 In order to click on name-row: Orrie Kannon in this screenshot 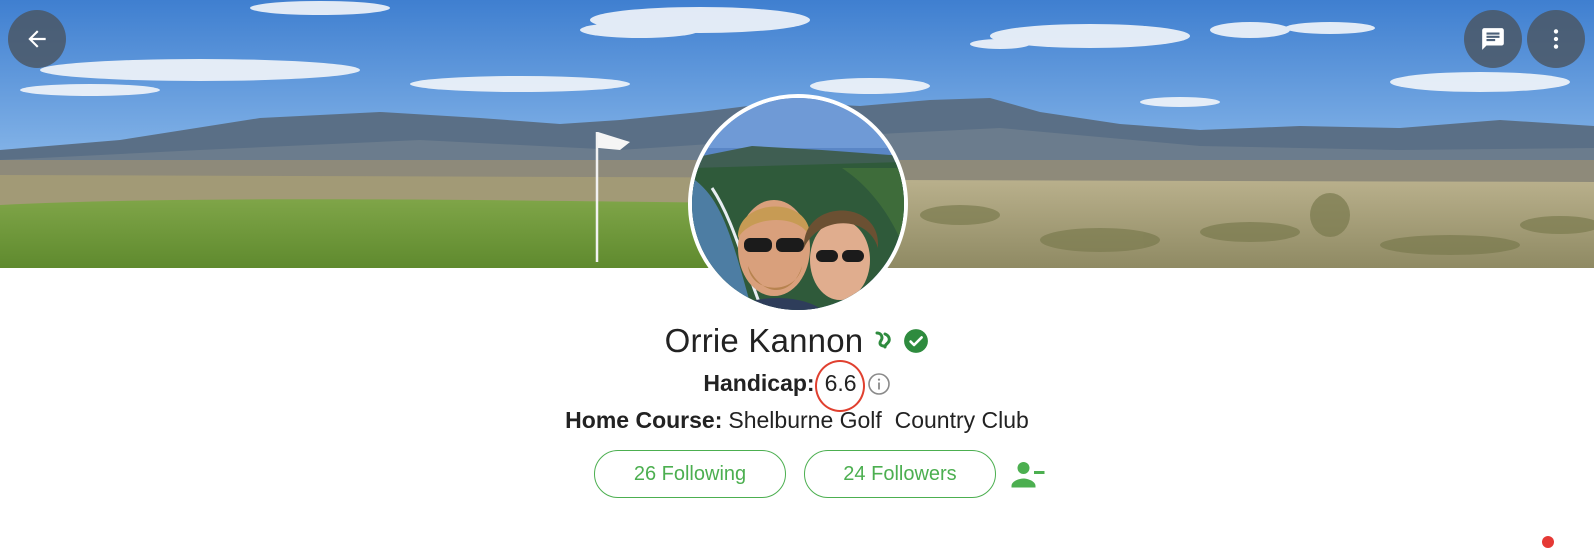, I will do `click(797, 341)`.